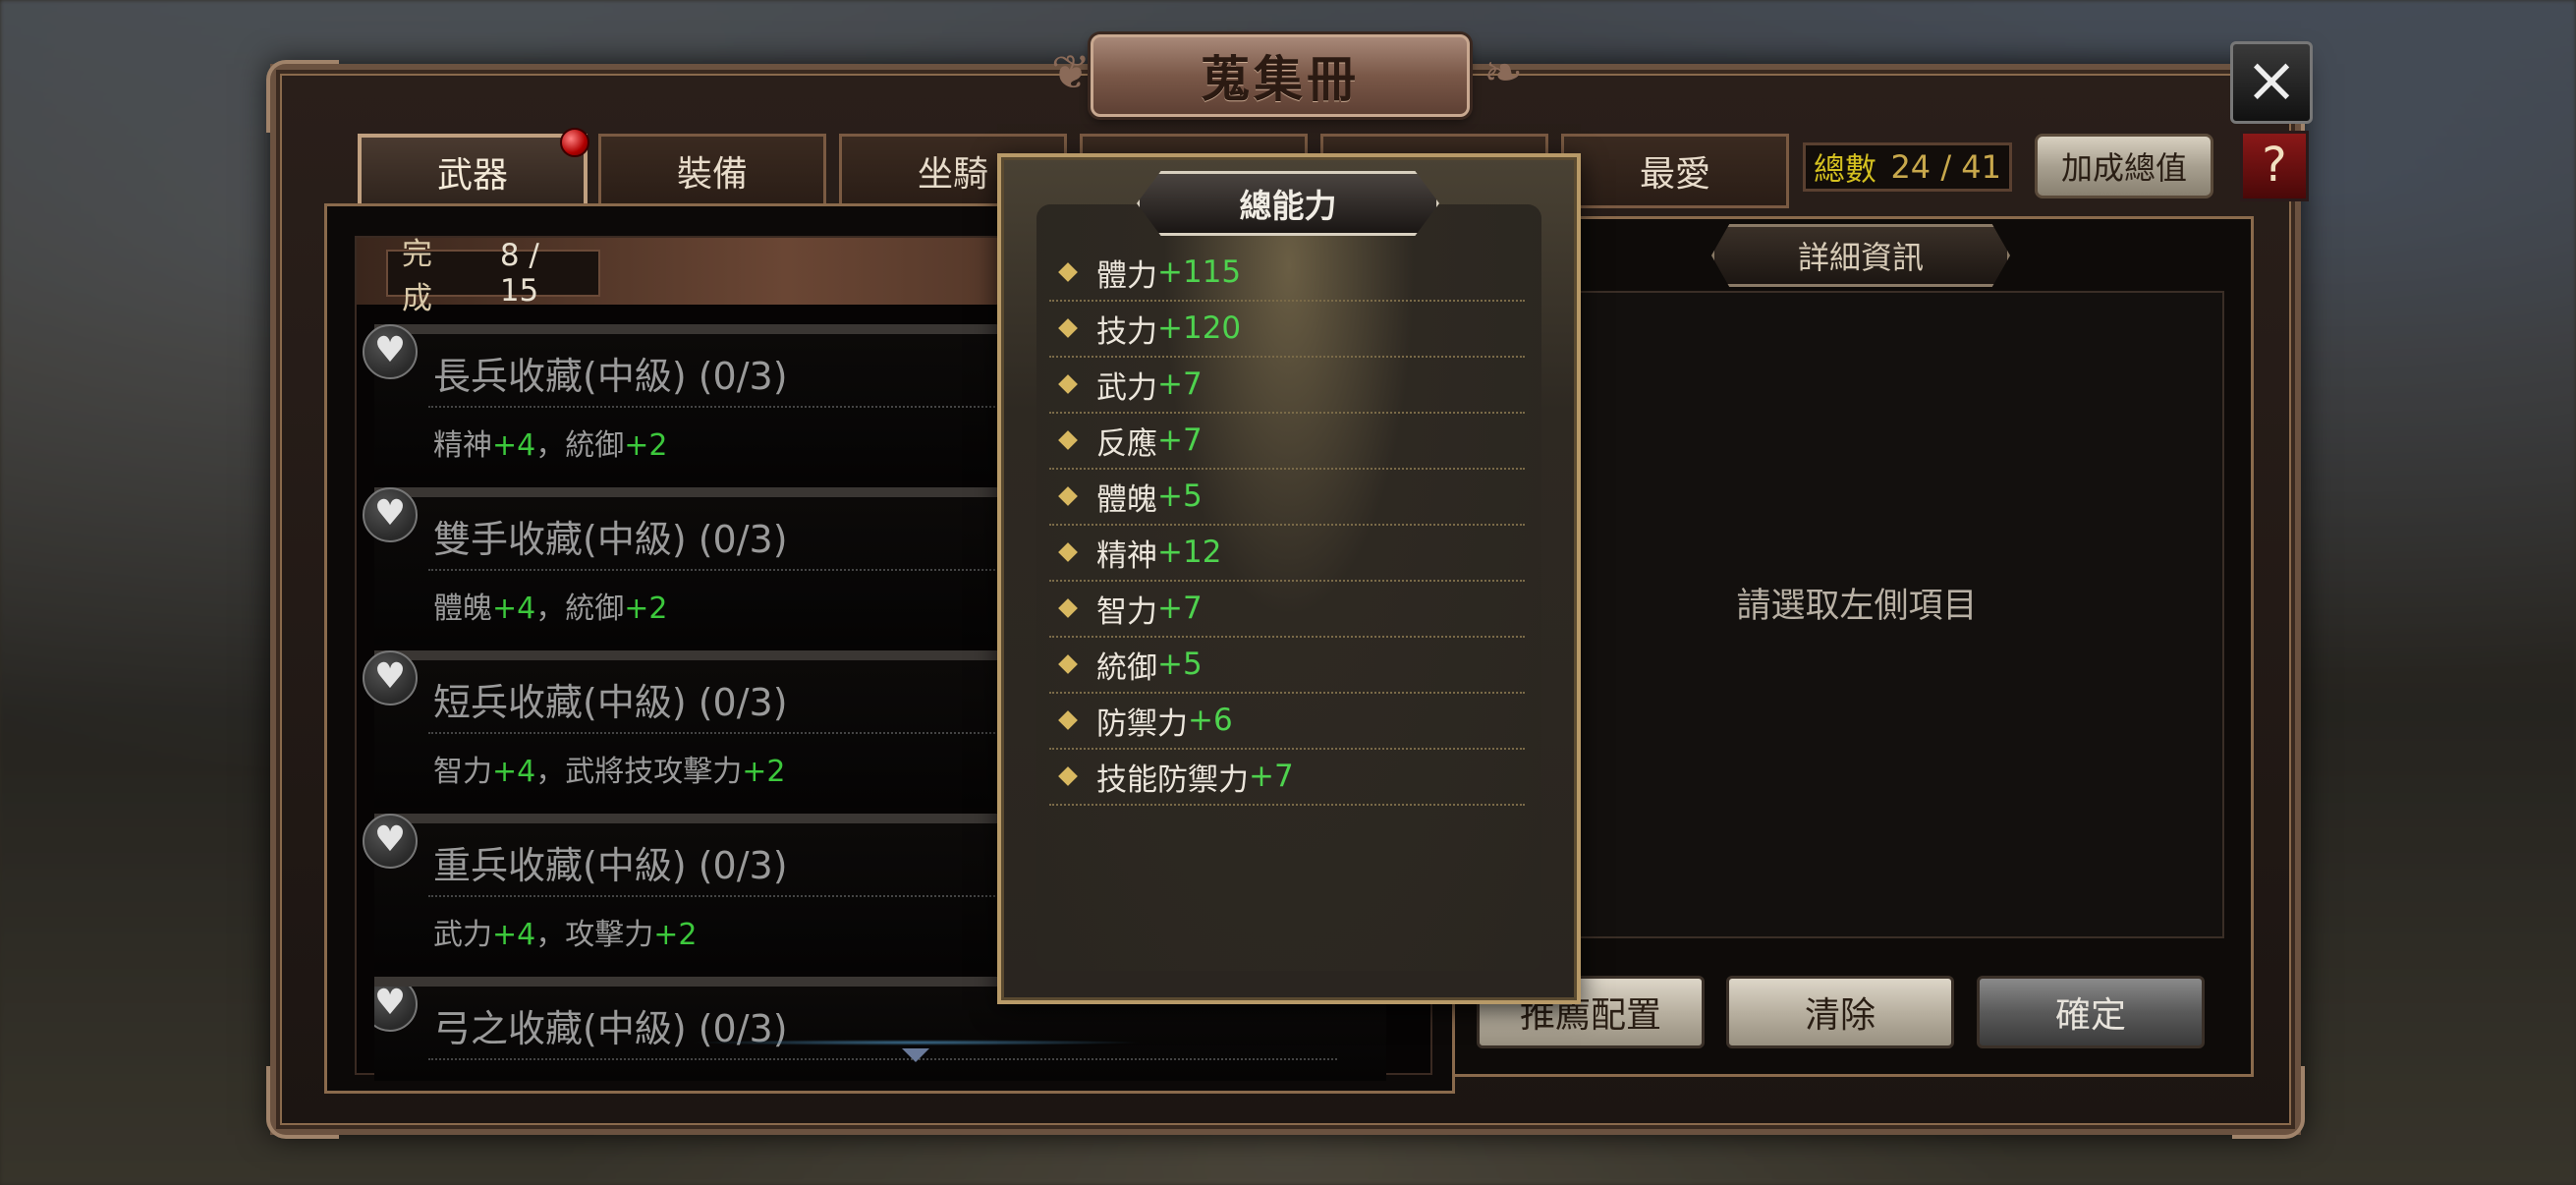 This screenshot has height=1185, width=2576. Describe the element at coordinates (550, 609) in the screenshot. I see `collection-stats: 體魄+4，統御+2` at that location.